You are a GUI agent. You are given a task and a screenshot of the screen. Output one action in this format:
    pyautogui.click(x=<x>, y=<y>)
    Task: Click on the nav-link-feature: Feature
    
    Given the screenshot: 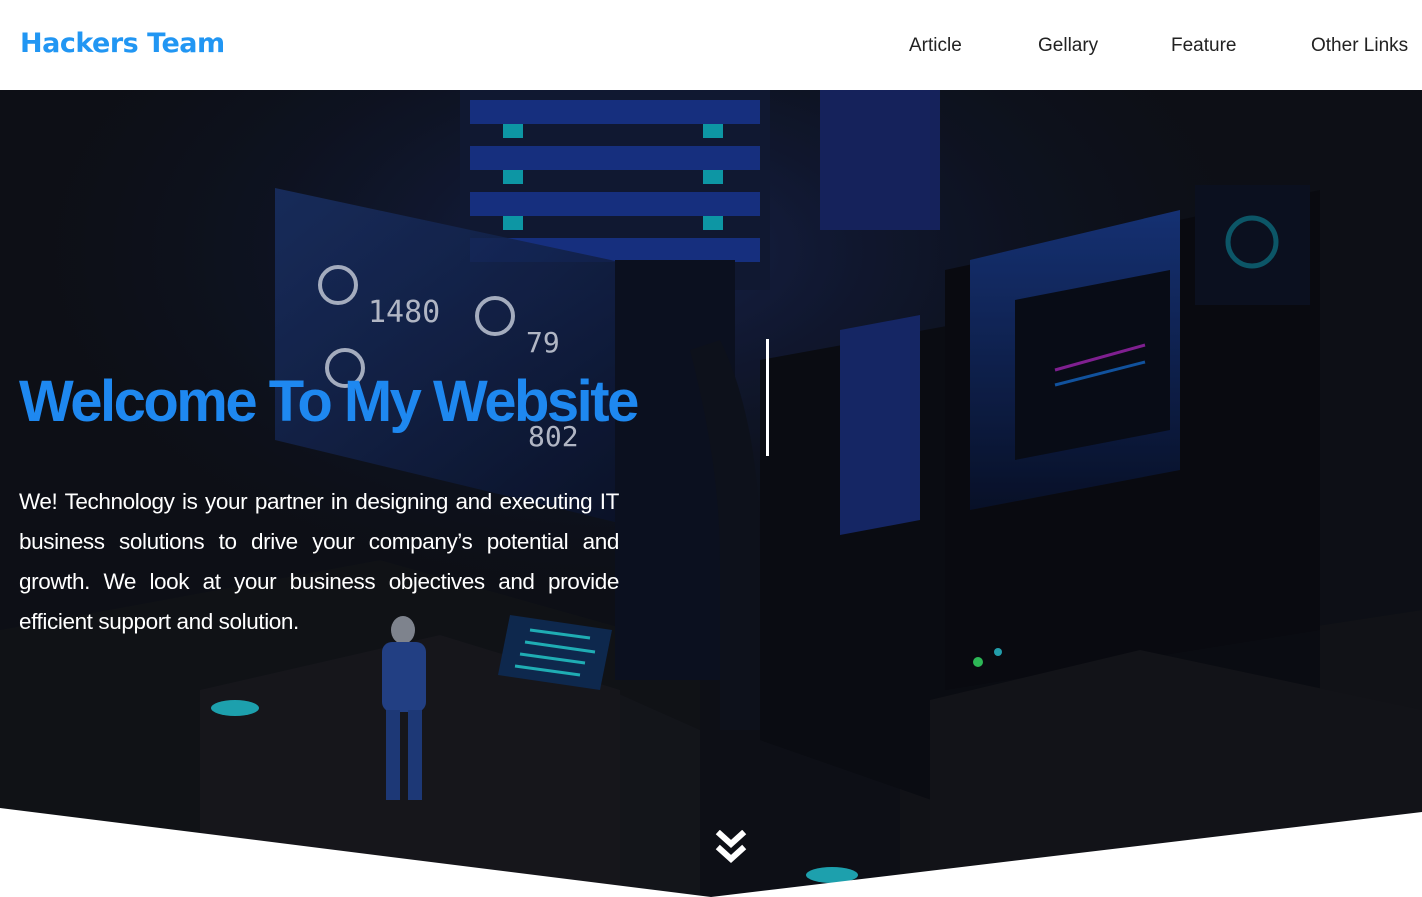 What is the action you would take?
    pyautogui.click(x=1203, y=46)
    